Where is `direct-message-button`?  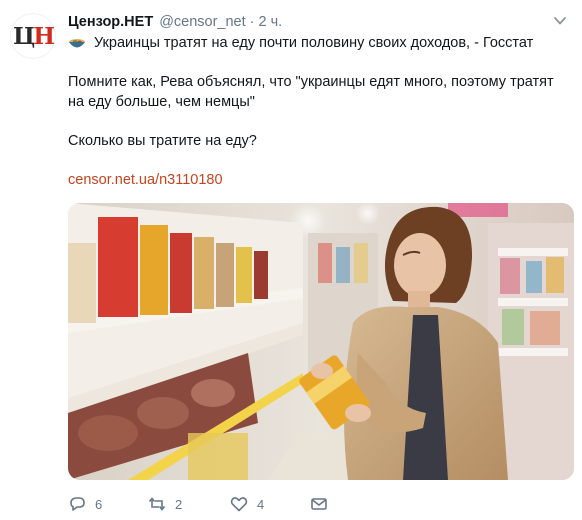 direct-message-button is located at coordinates (319, 504).